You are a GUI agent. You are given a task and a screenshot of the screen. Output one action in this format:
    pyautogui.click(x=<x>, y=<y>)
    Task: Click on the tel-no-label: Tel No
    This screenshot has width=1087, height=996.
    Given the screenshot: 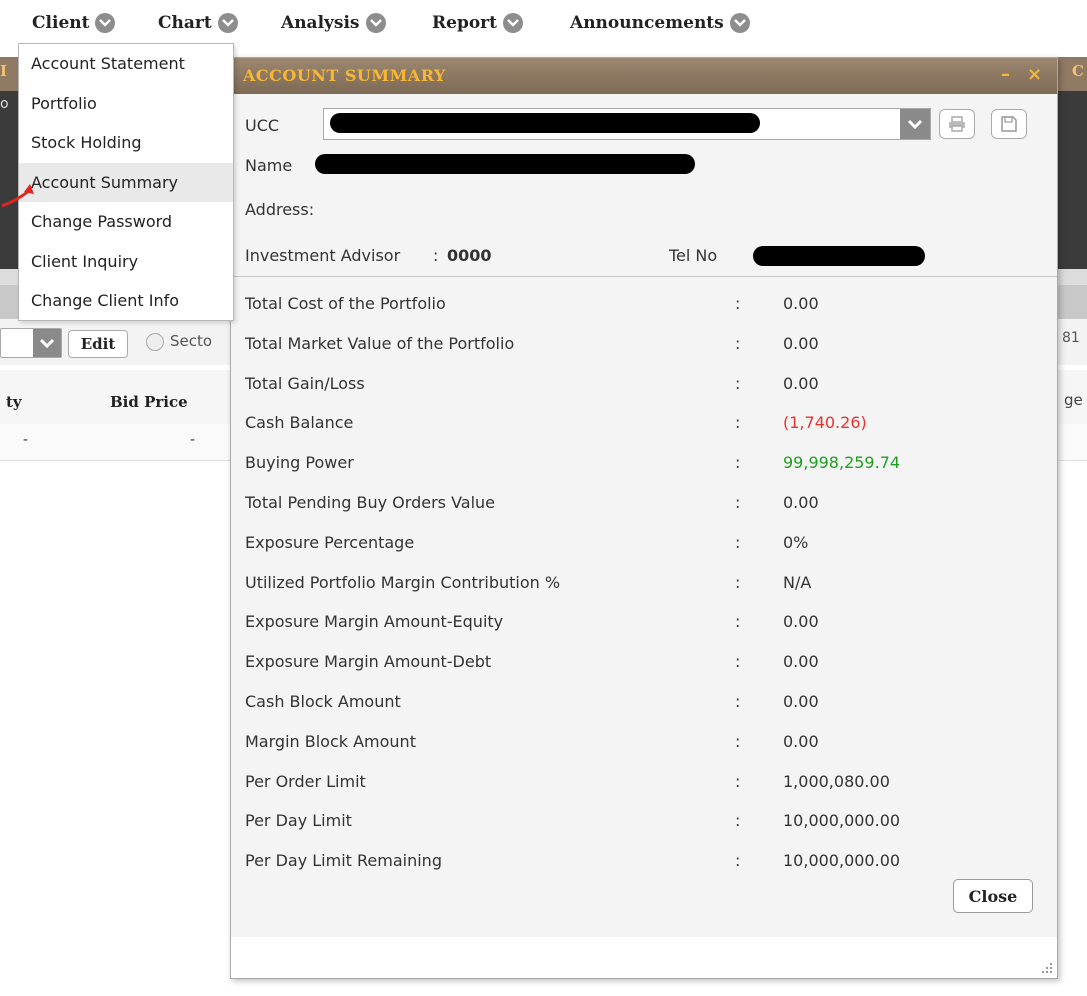 What is the action you would take?
    pyautogui.click(x=693, y=255)
    